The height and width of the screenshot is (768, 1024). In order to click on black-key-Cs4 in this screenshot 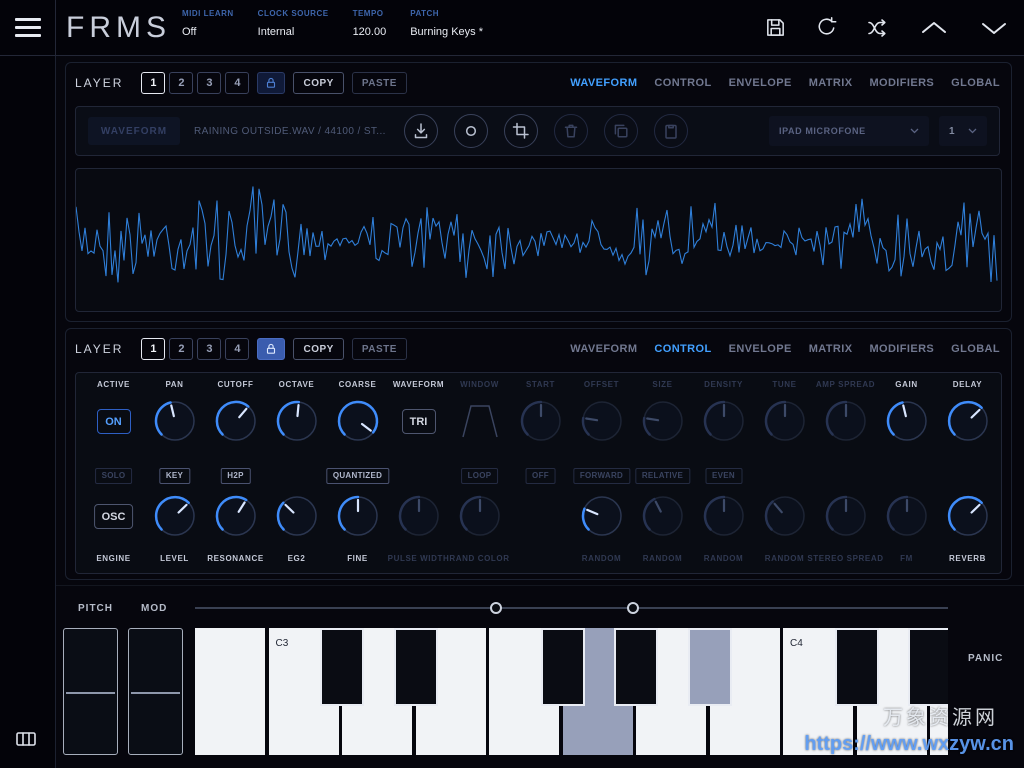, I will do `click(856, 667)`.